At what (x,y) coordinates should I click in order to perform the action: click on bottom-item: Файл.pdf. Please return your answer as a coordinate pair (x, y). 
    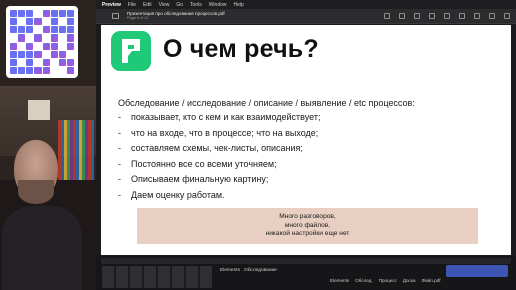
    Looking at the image, I should click on (431, 280).